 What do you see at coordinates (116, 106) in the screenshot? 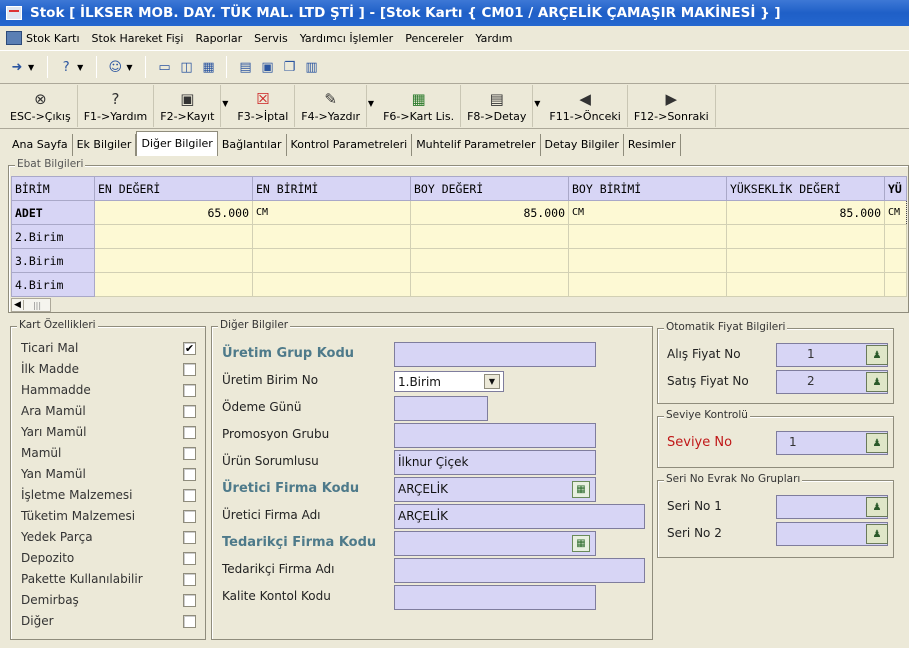
I see `help-button: ? F1->Yardım` at bounding box center [116, 106].